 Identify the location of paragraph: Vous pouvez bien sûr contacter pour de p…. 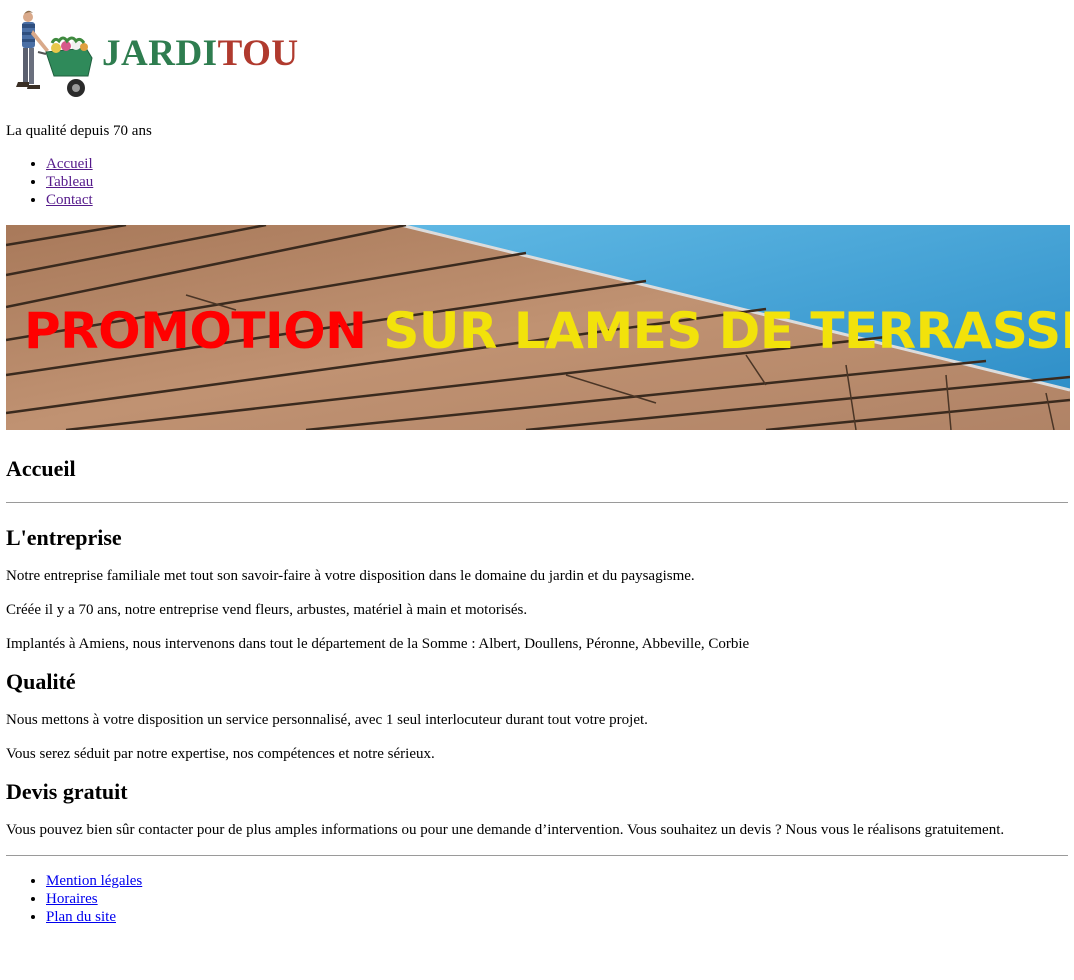
(505, 830).